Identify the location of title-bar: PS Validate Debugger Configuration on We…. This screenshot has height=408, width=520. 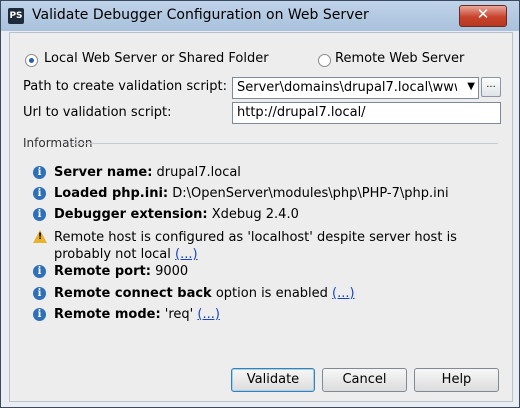
(260, 16).